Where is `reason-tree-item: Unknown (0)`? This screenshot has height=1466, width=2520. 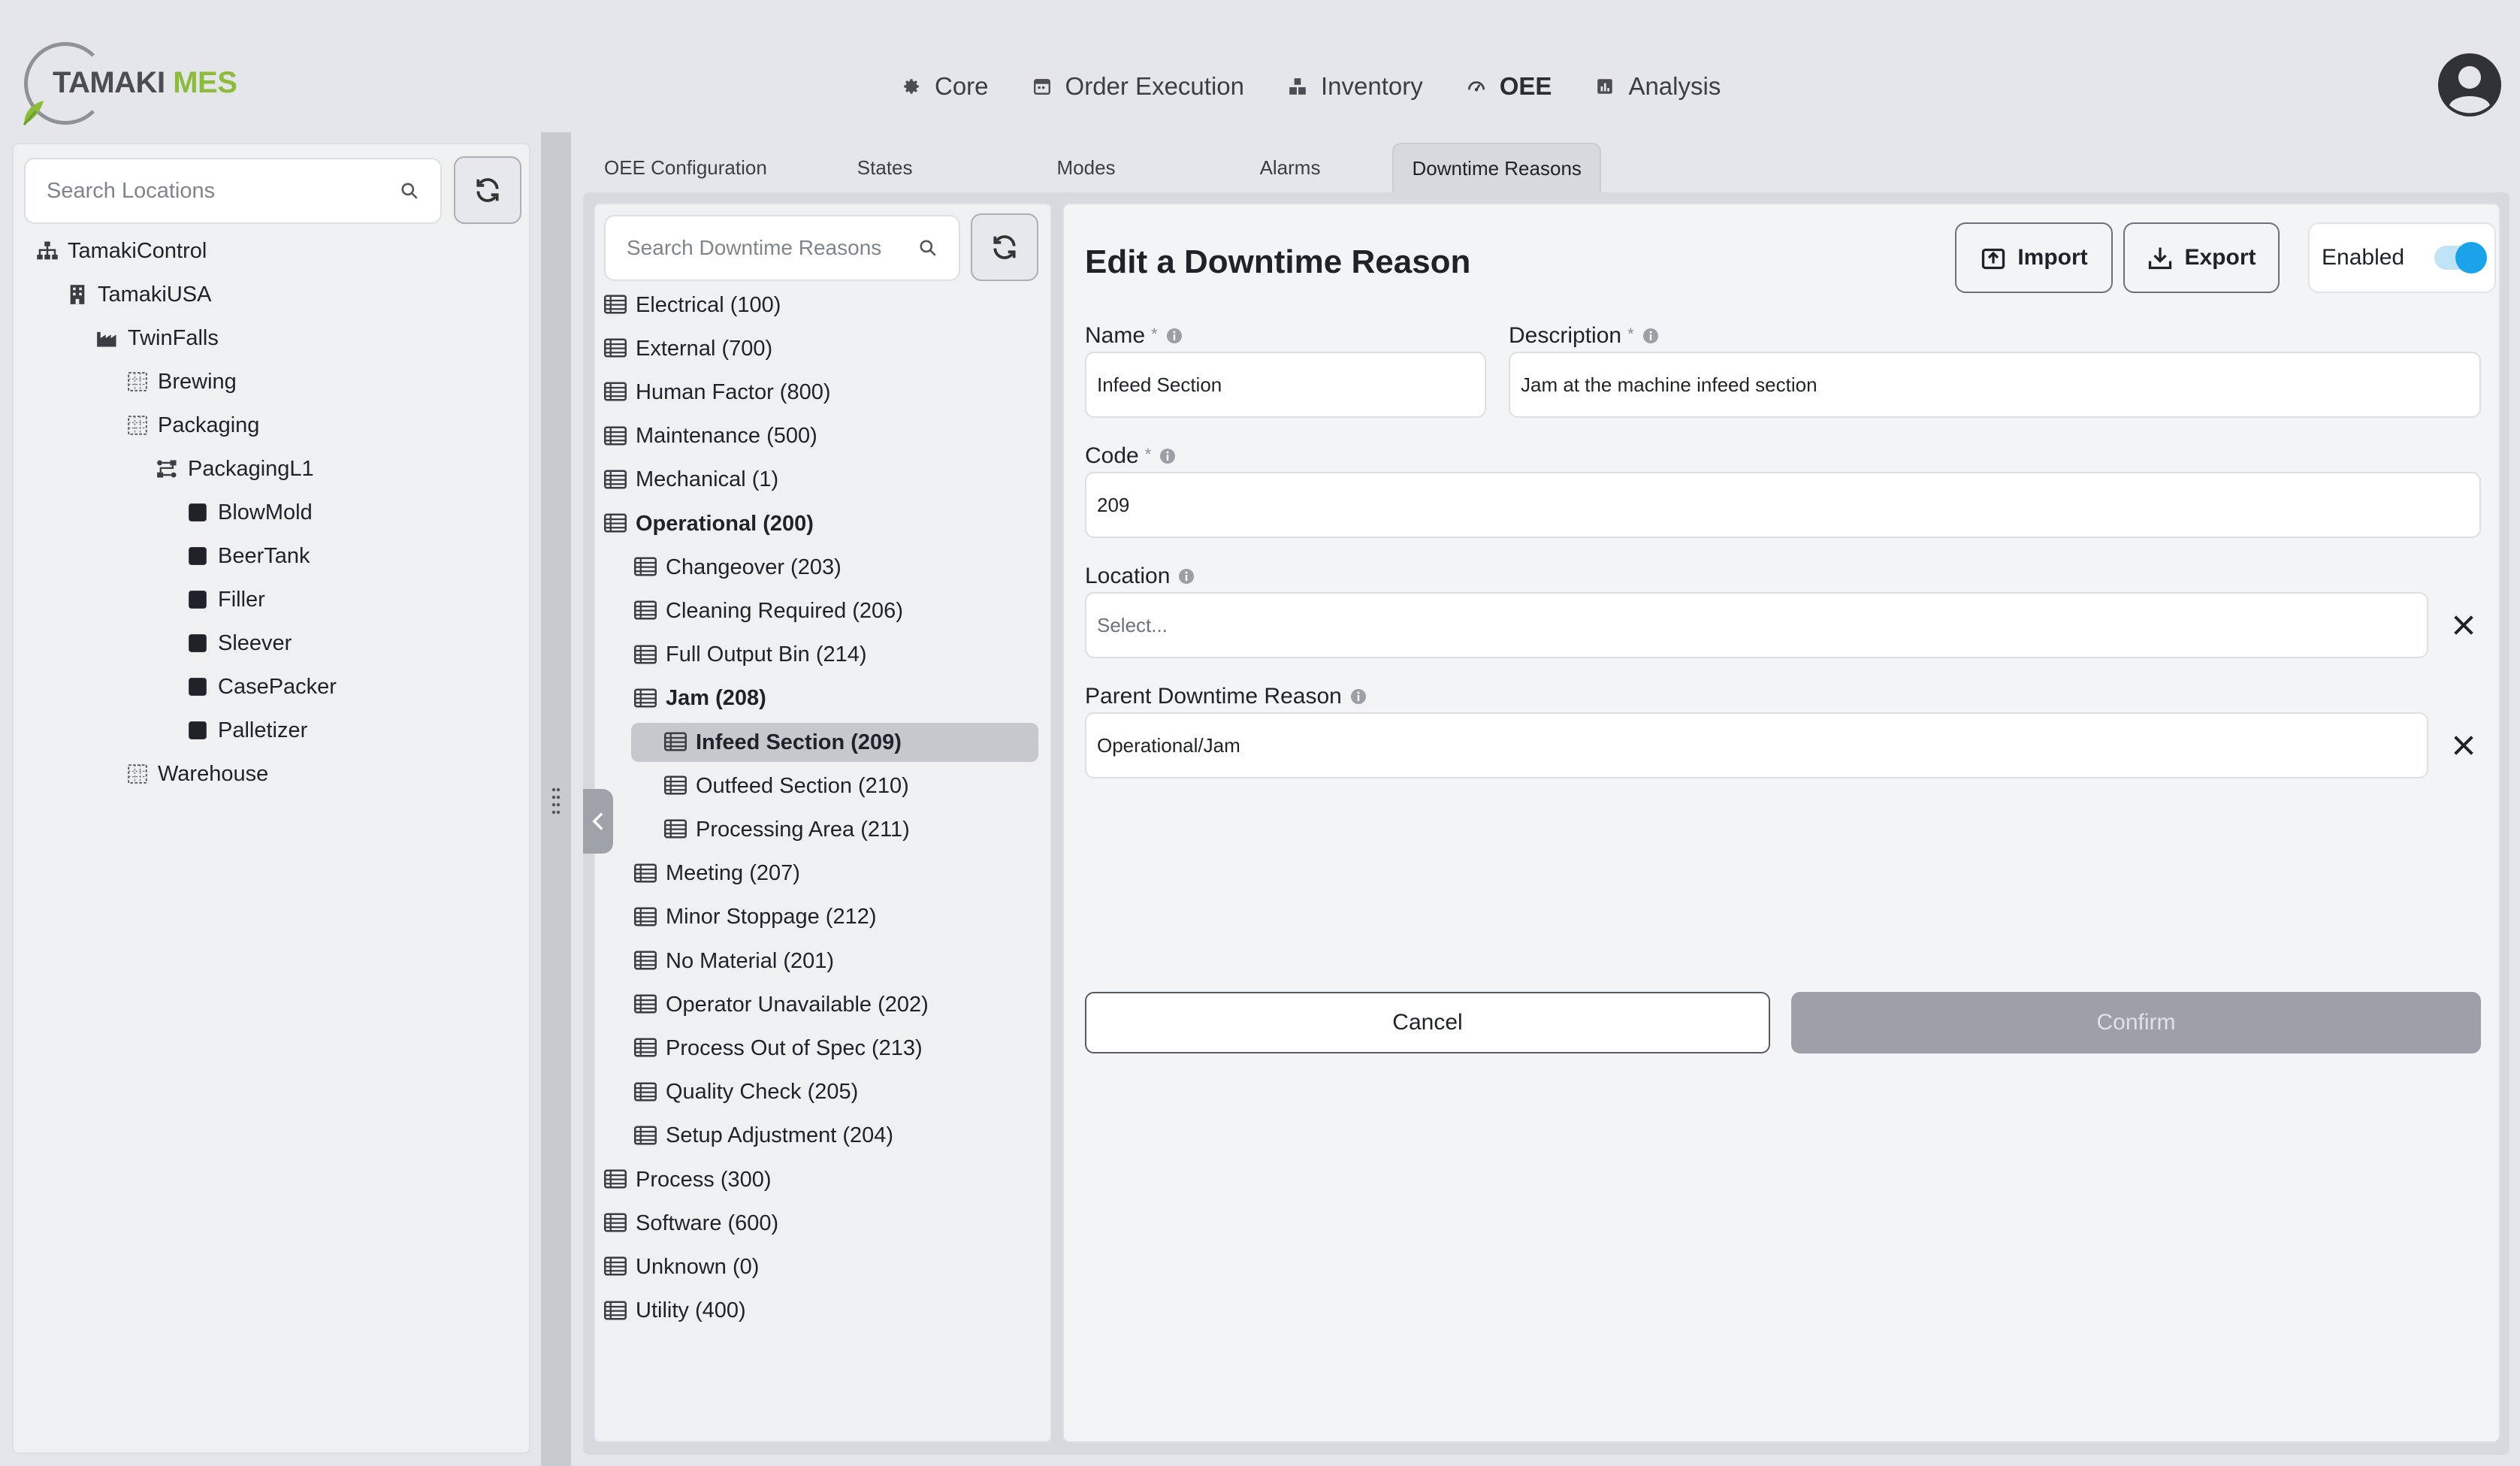 reason-tree-item: Unknown (0) is located at coordinates (681, 1266).